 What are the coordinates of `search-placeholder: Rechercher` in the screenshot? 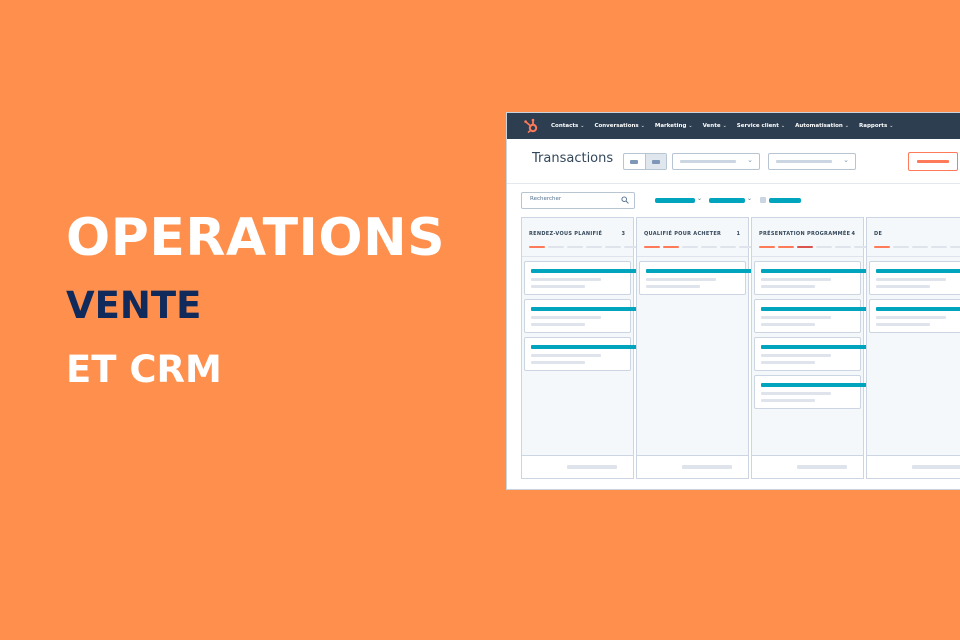 It's located at (546, 199).